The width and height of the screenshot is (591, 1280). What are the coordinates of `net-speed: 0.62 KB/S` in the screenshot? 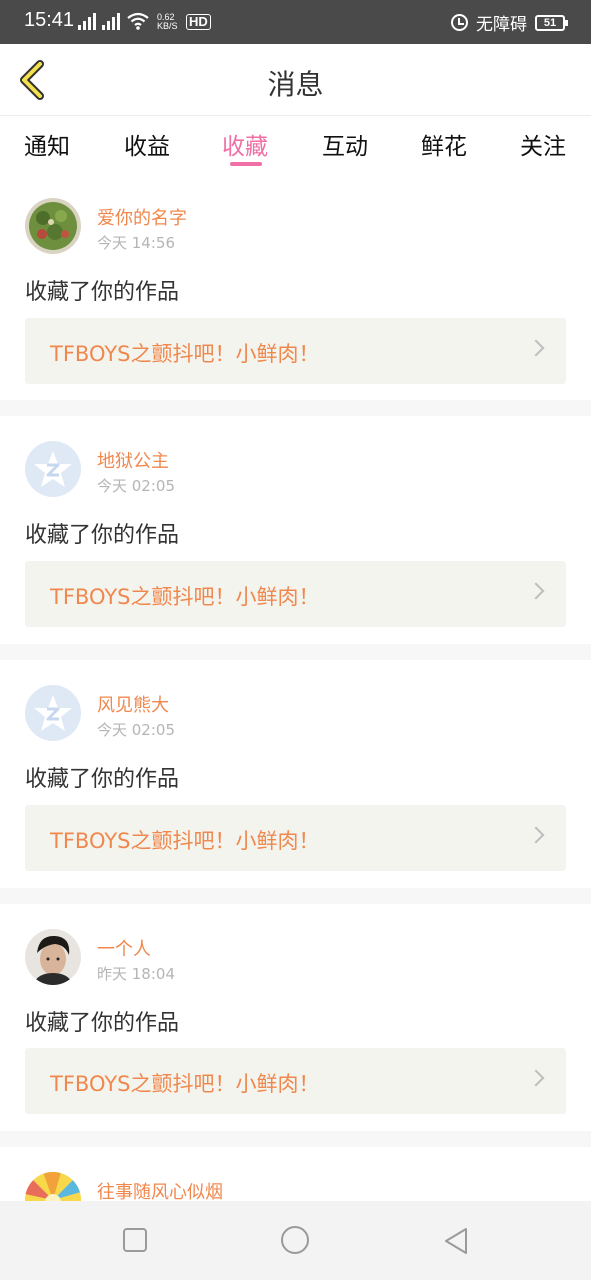 It's located at (167, 21).